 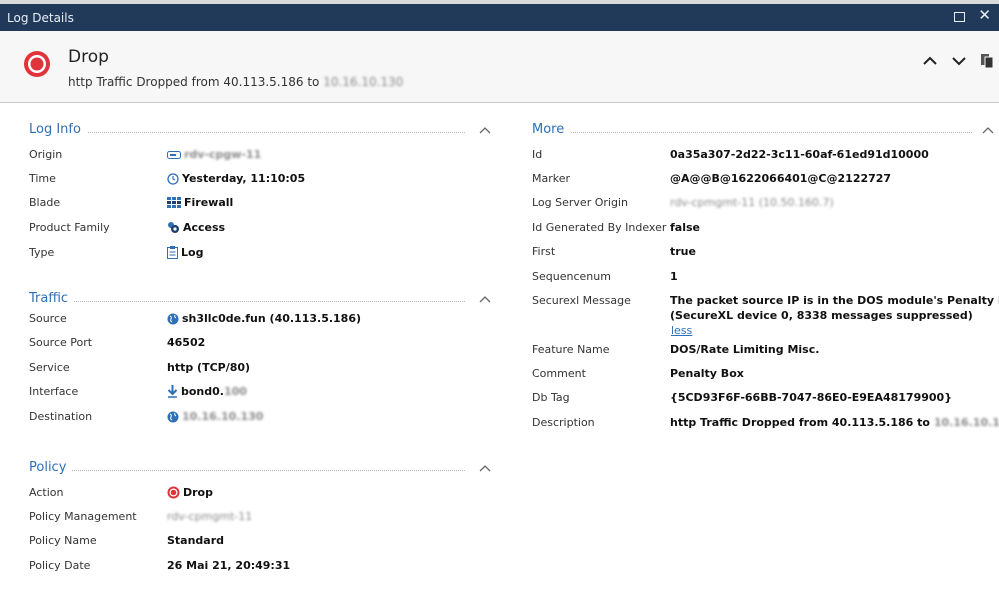 I want to click on destination-value: 10.16.10.130, so click(x=215, y=416).